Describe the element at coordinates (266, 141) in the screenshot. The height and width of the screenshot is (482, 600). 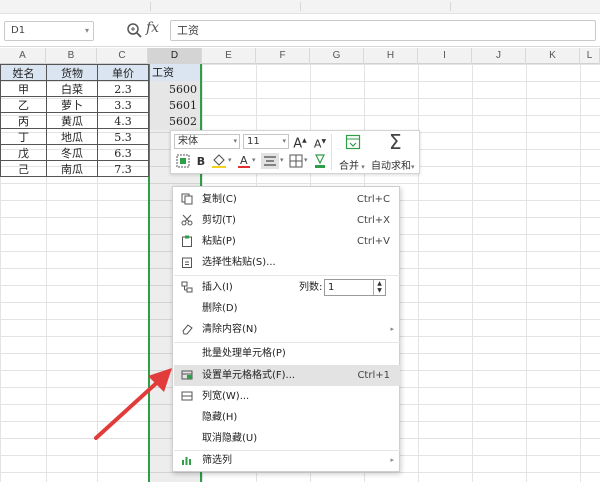
I see `font-size-select: 11 ▾` at that location.